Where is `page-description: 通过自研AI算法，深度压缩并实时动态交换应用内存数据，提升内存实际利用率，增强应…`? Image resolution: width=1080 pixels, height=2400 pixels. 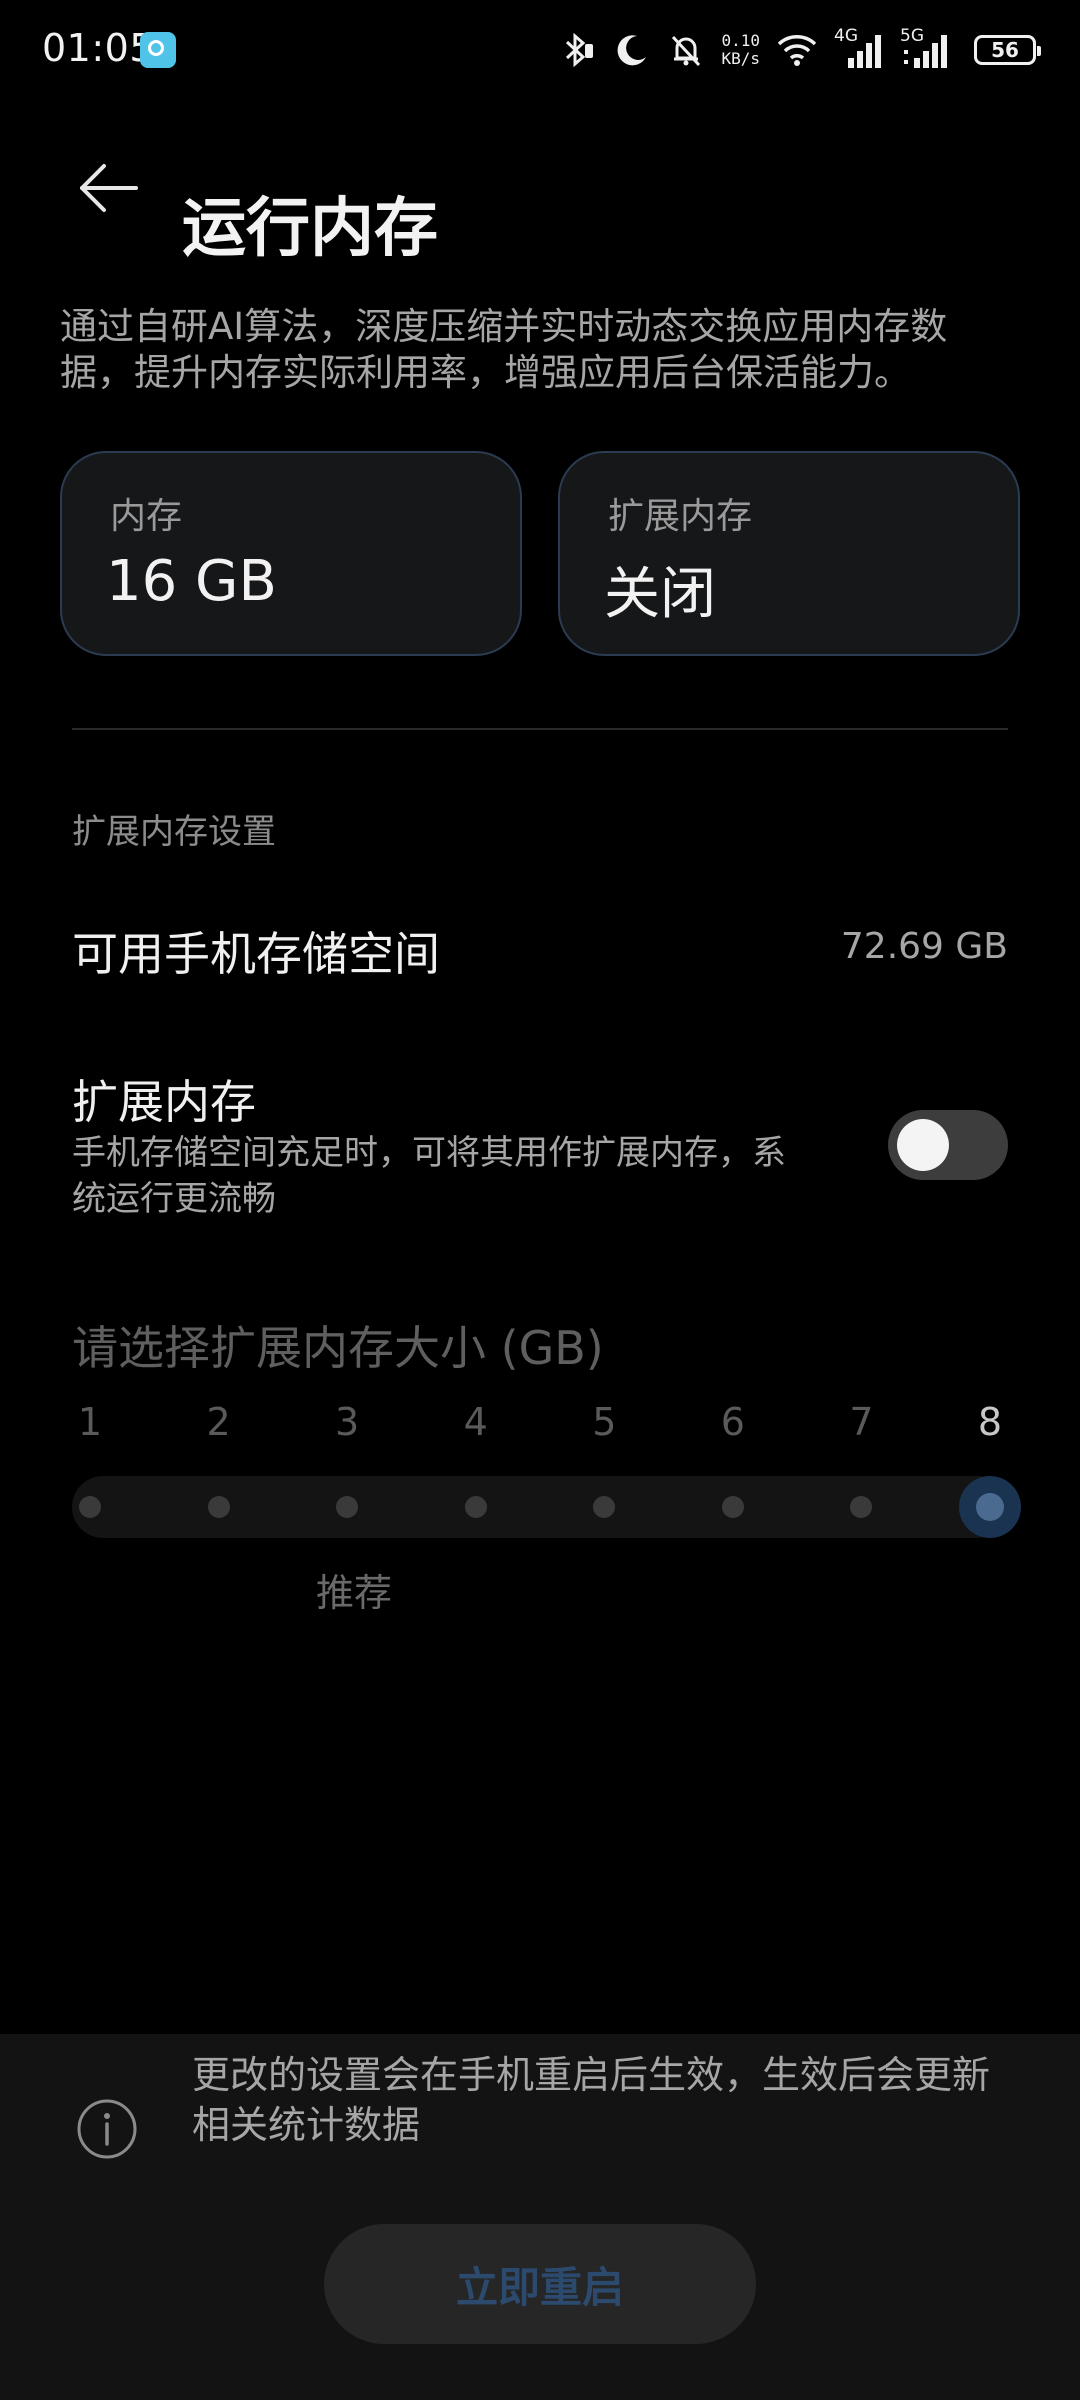
page-description: 通过自研AI算法，深度压缩并实时动态交换应用内存数据，提升内存实际利用率，增强应… is located at coordinates (504, 349).